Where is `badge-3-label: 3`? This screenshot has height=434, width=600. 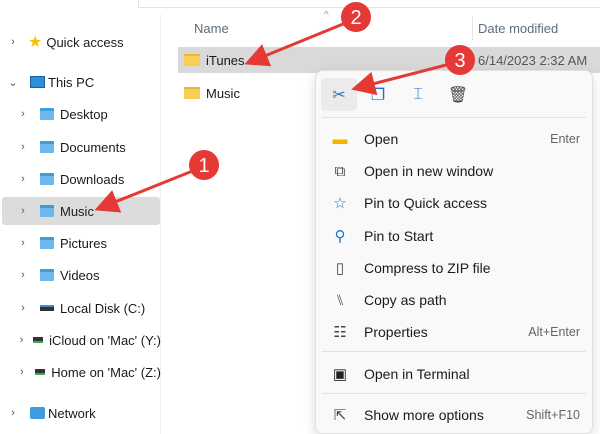 badge-3-label: 3 is located at coordinates (459, 61).